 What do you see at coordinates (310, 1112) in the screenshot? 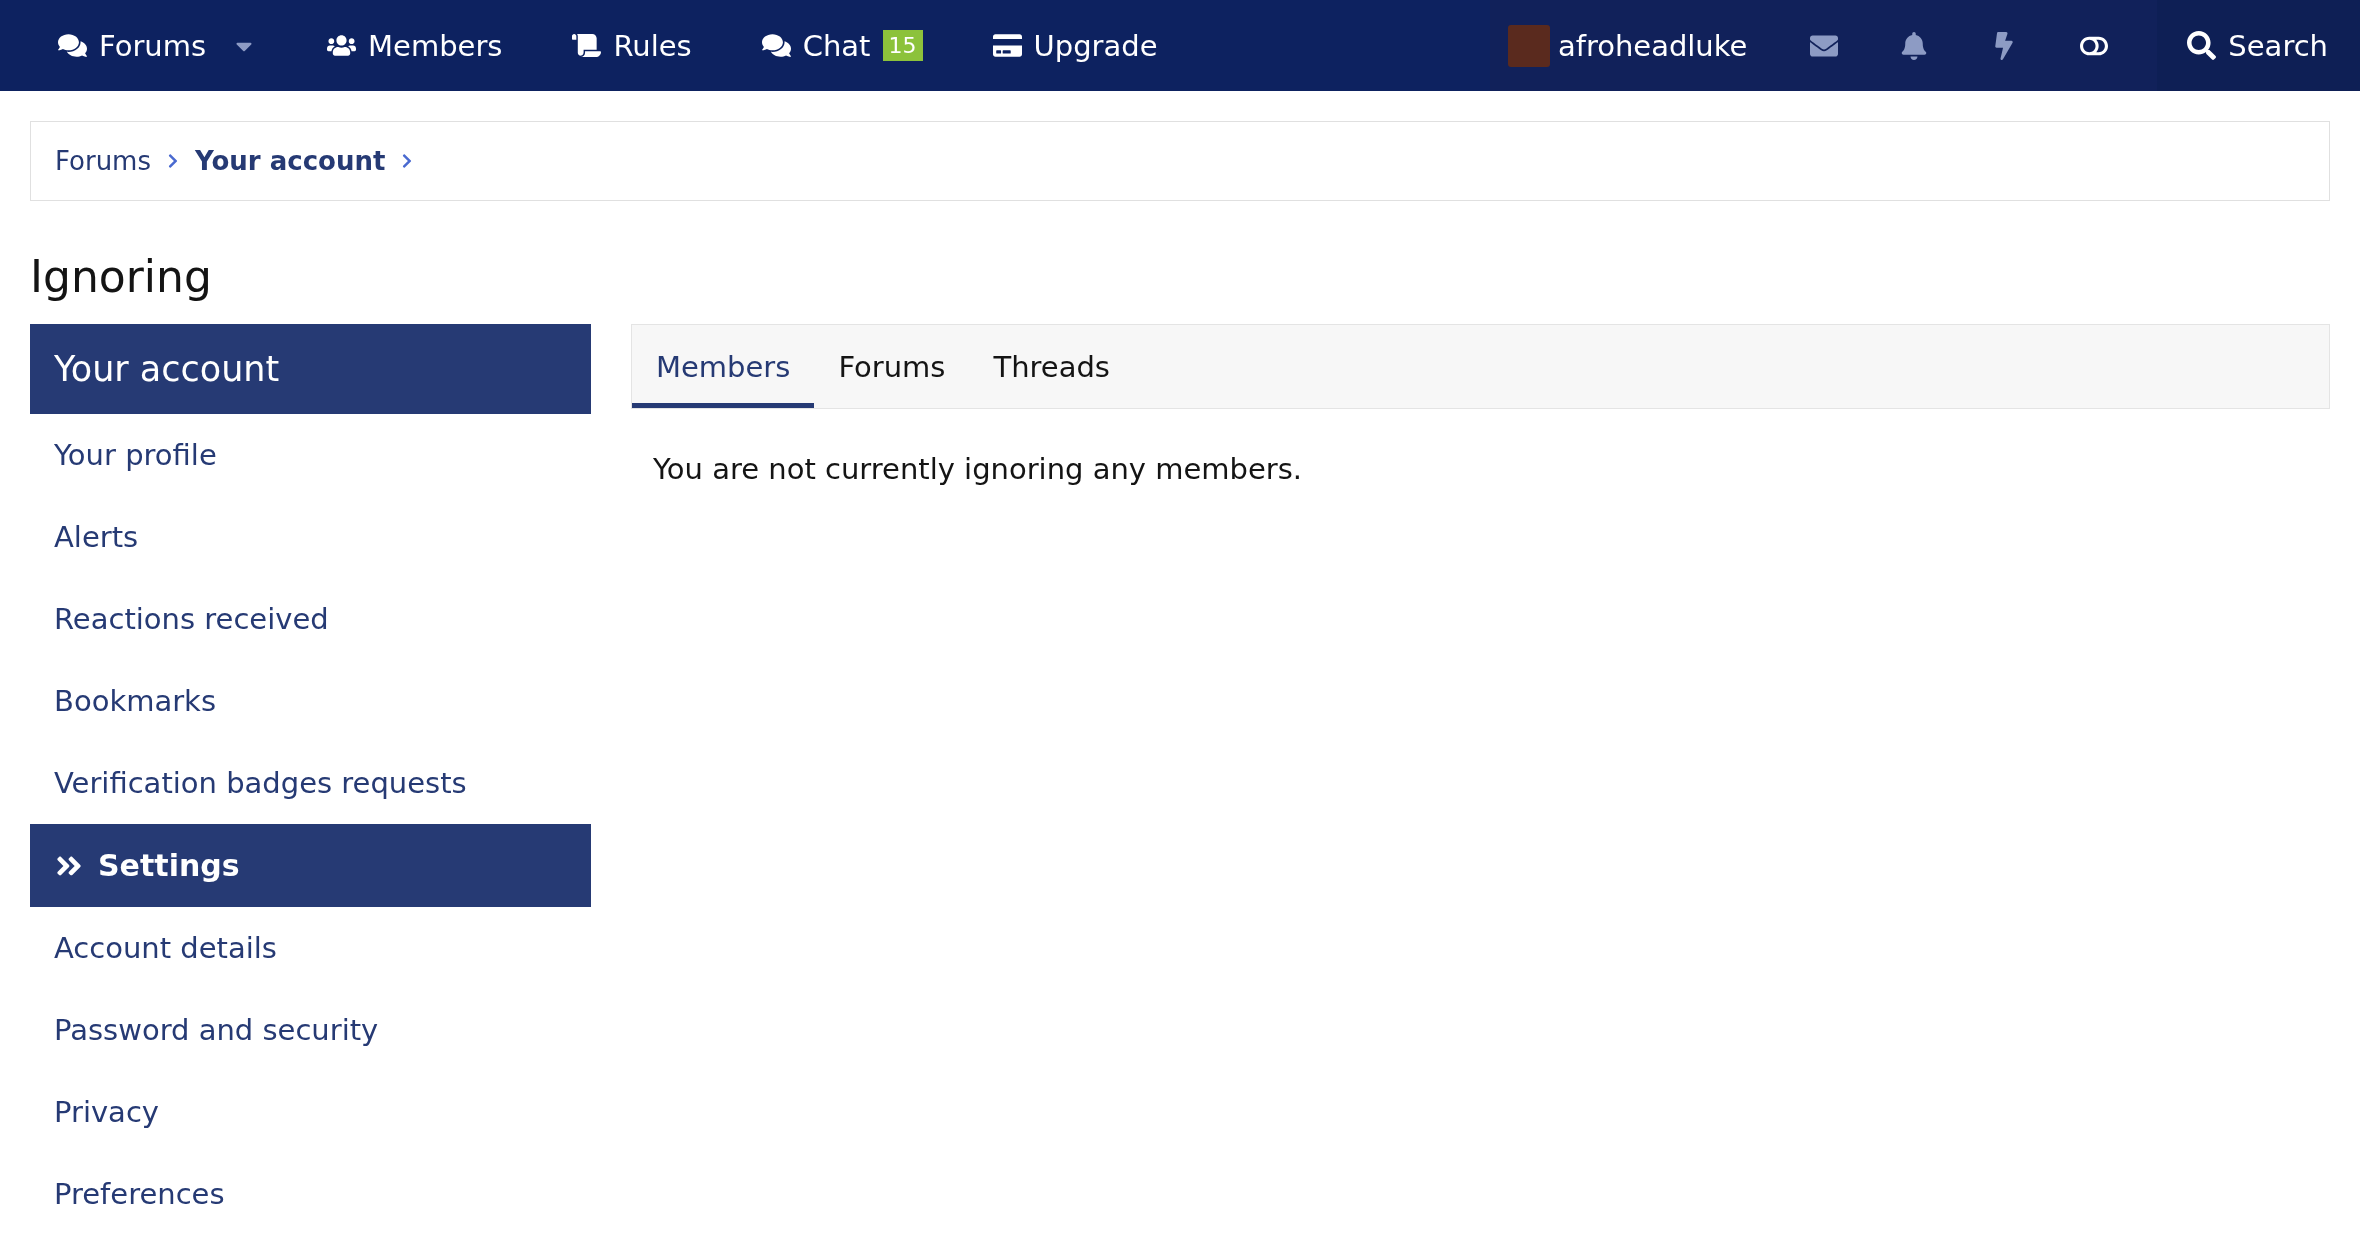
I see `sidebar-link: Privacy` at bounding box center [310, 1112].